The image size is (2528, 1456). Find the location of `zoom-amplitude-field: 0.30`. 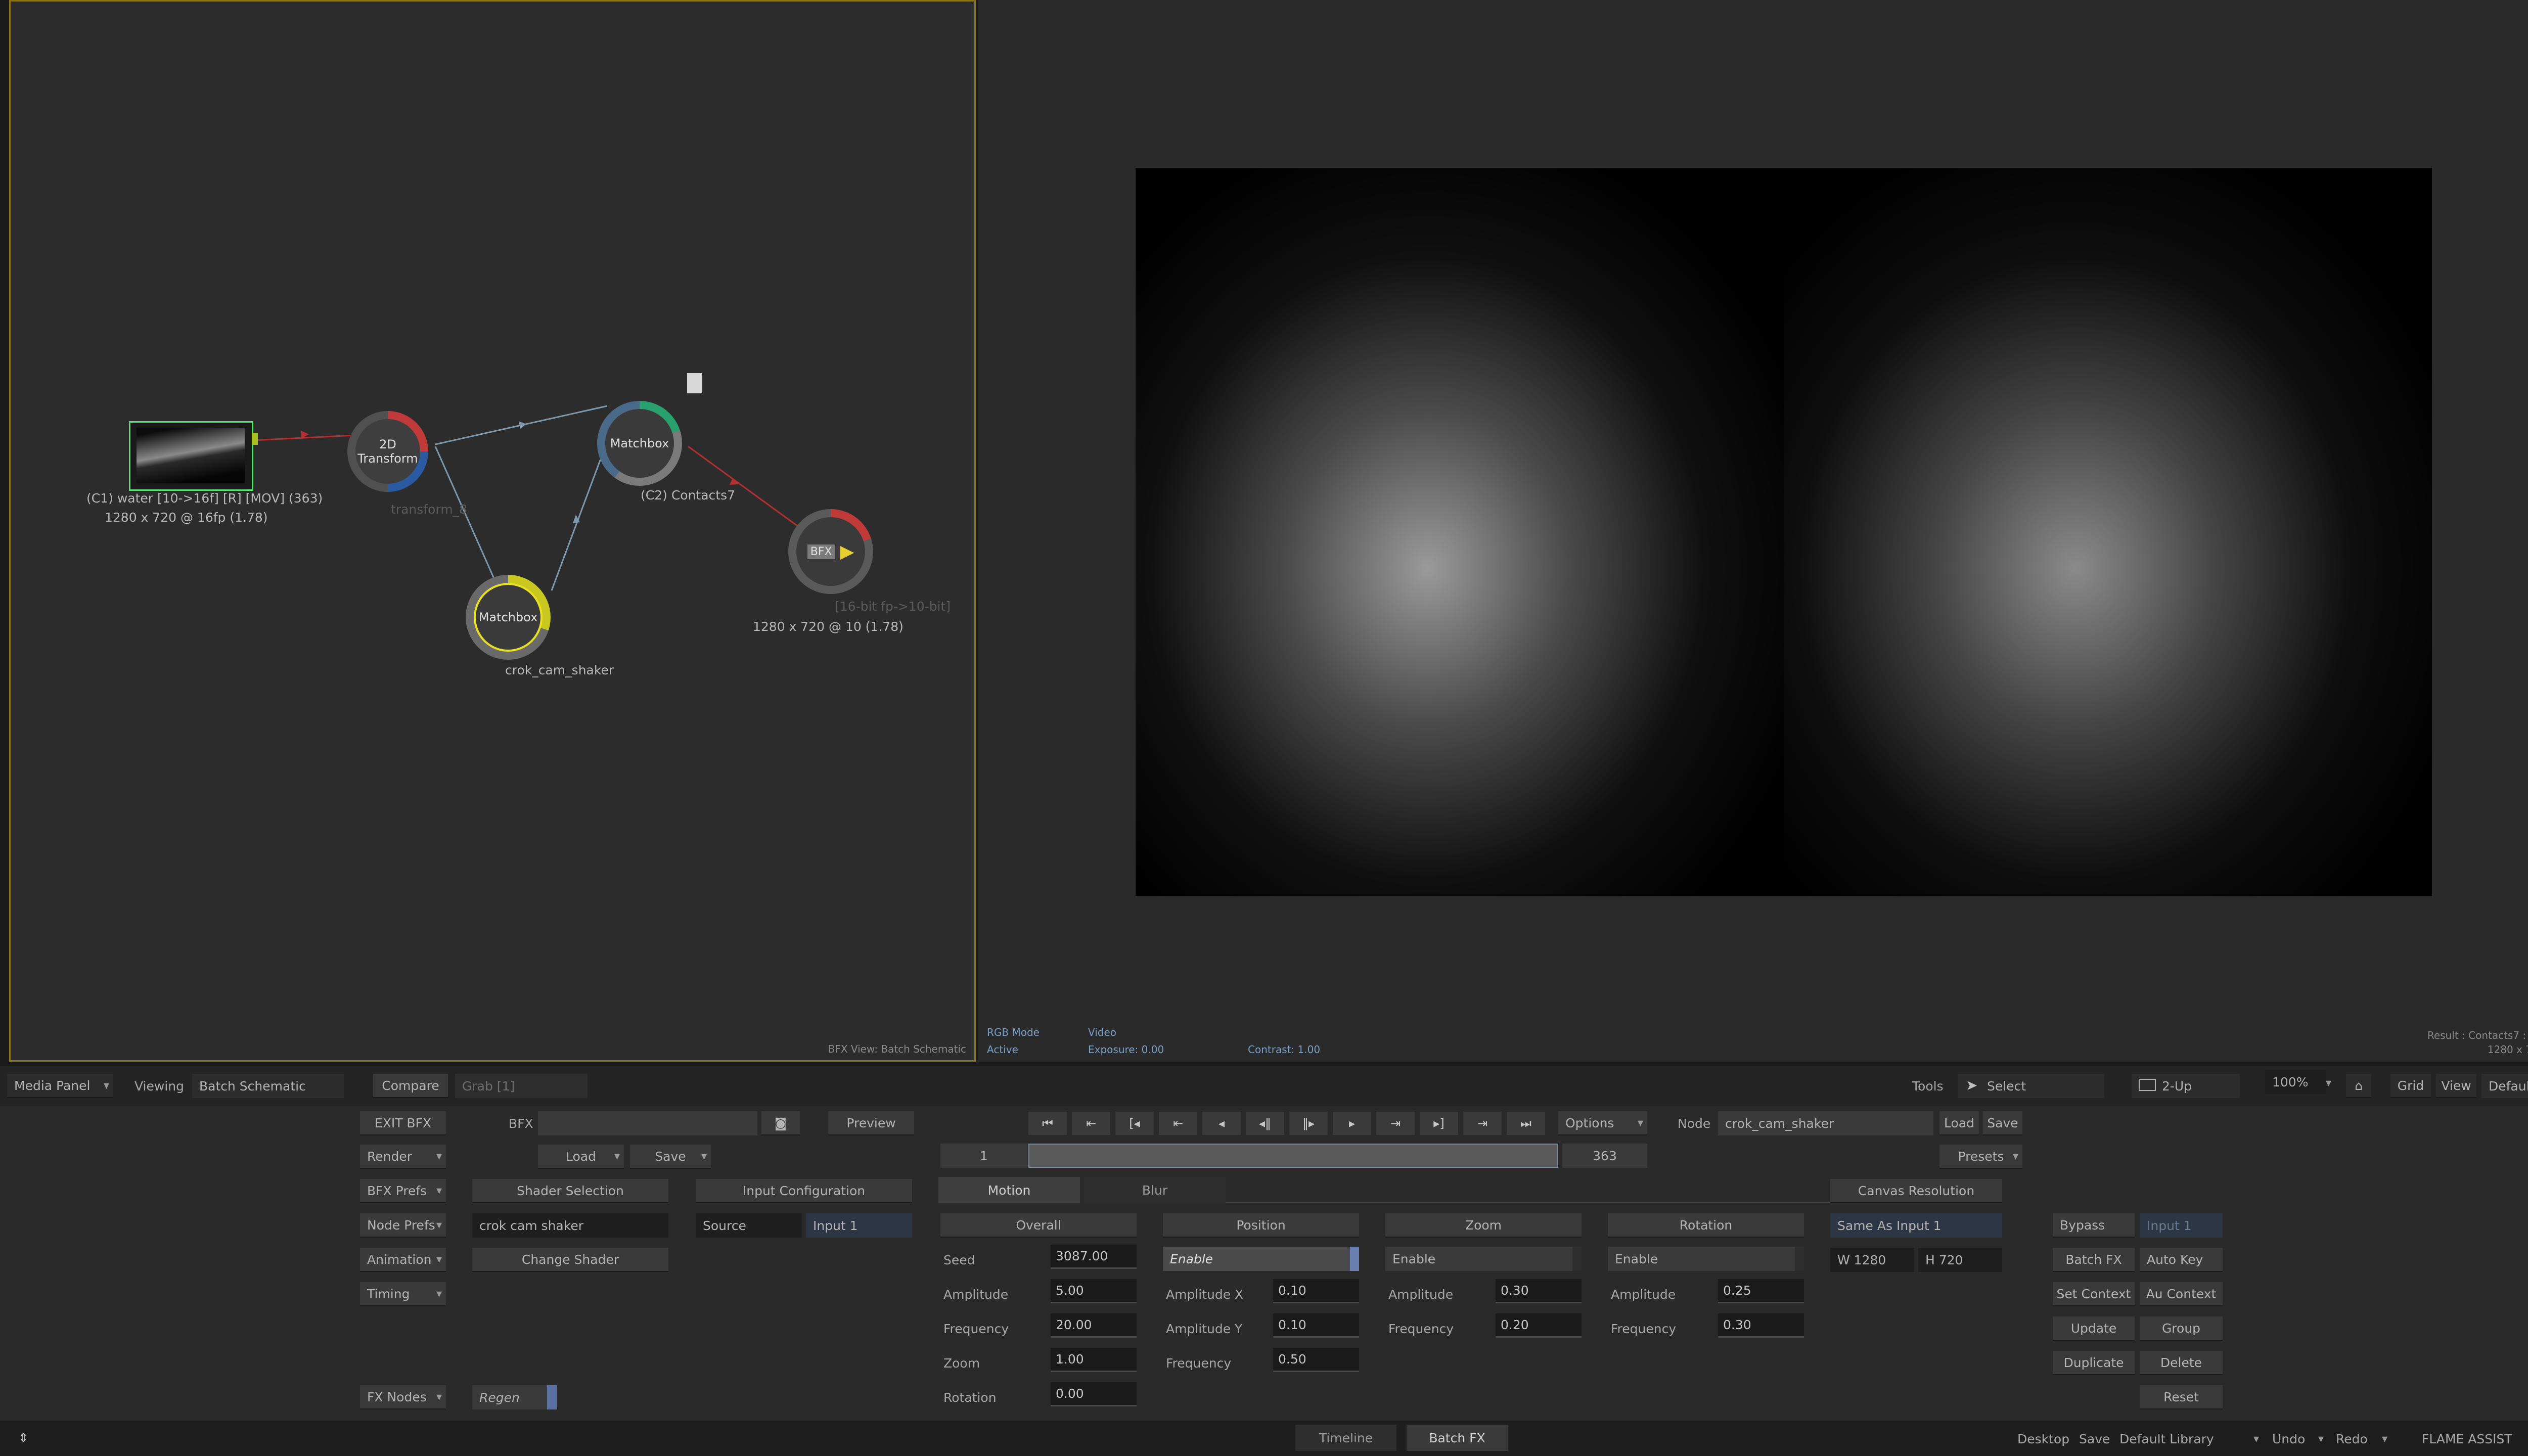

zoom-amplitude-field: 0.30 is located at coordinates (1539, 1291).